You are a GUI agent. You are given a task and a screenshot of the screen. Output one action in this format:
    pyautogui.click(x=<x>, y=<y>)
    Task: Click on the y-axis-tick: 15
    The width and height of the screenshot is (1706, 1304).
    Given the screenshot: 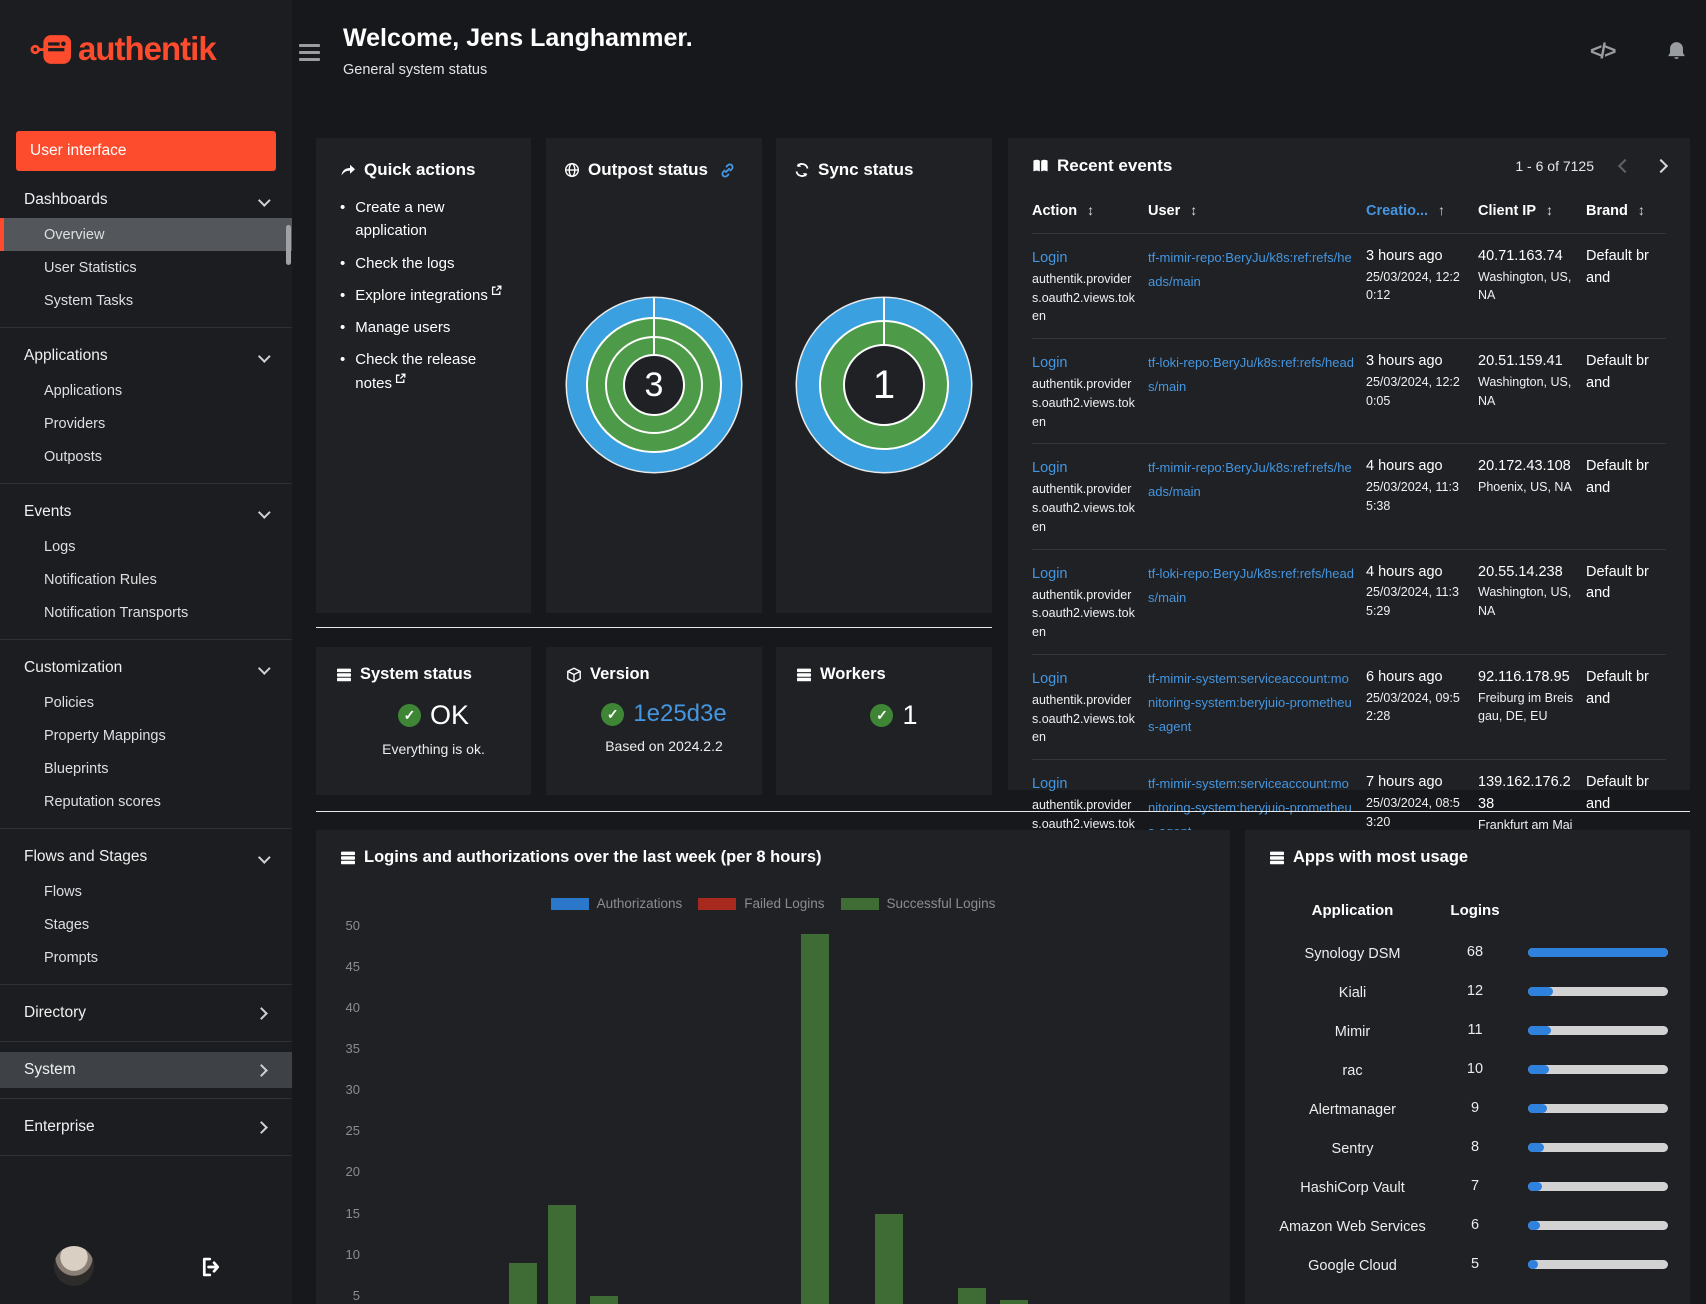 What is the action you would take?
    pyautogui.click(x=352, y=1213)
    